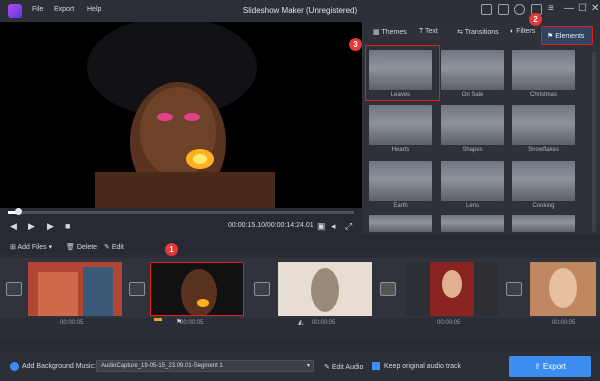 This screenshot has width=600, height=381. What do you see at coordinates (31, 226) in the screenshot?
I see `next-icon: ▶` at bounding box center [31, 226].